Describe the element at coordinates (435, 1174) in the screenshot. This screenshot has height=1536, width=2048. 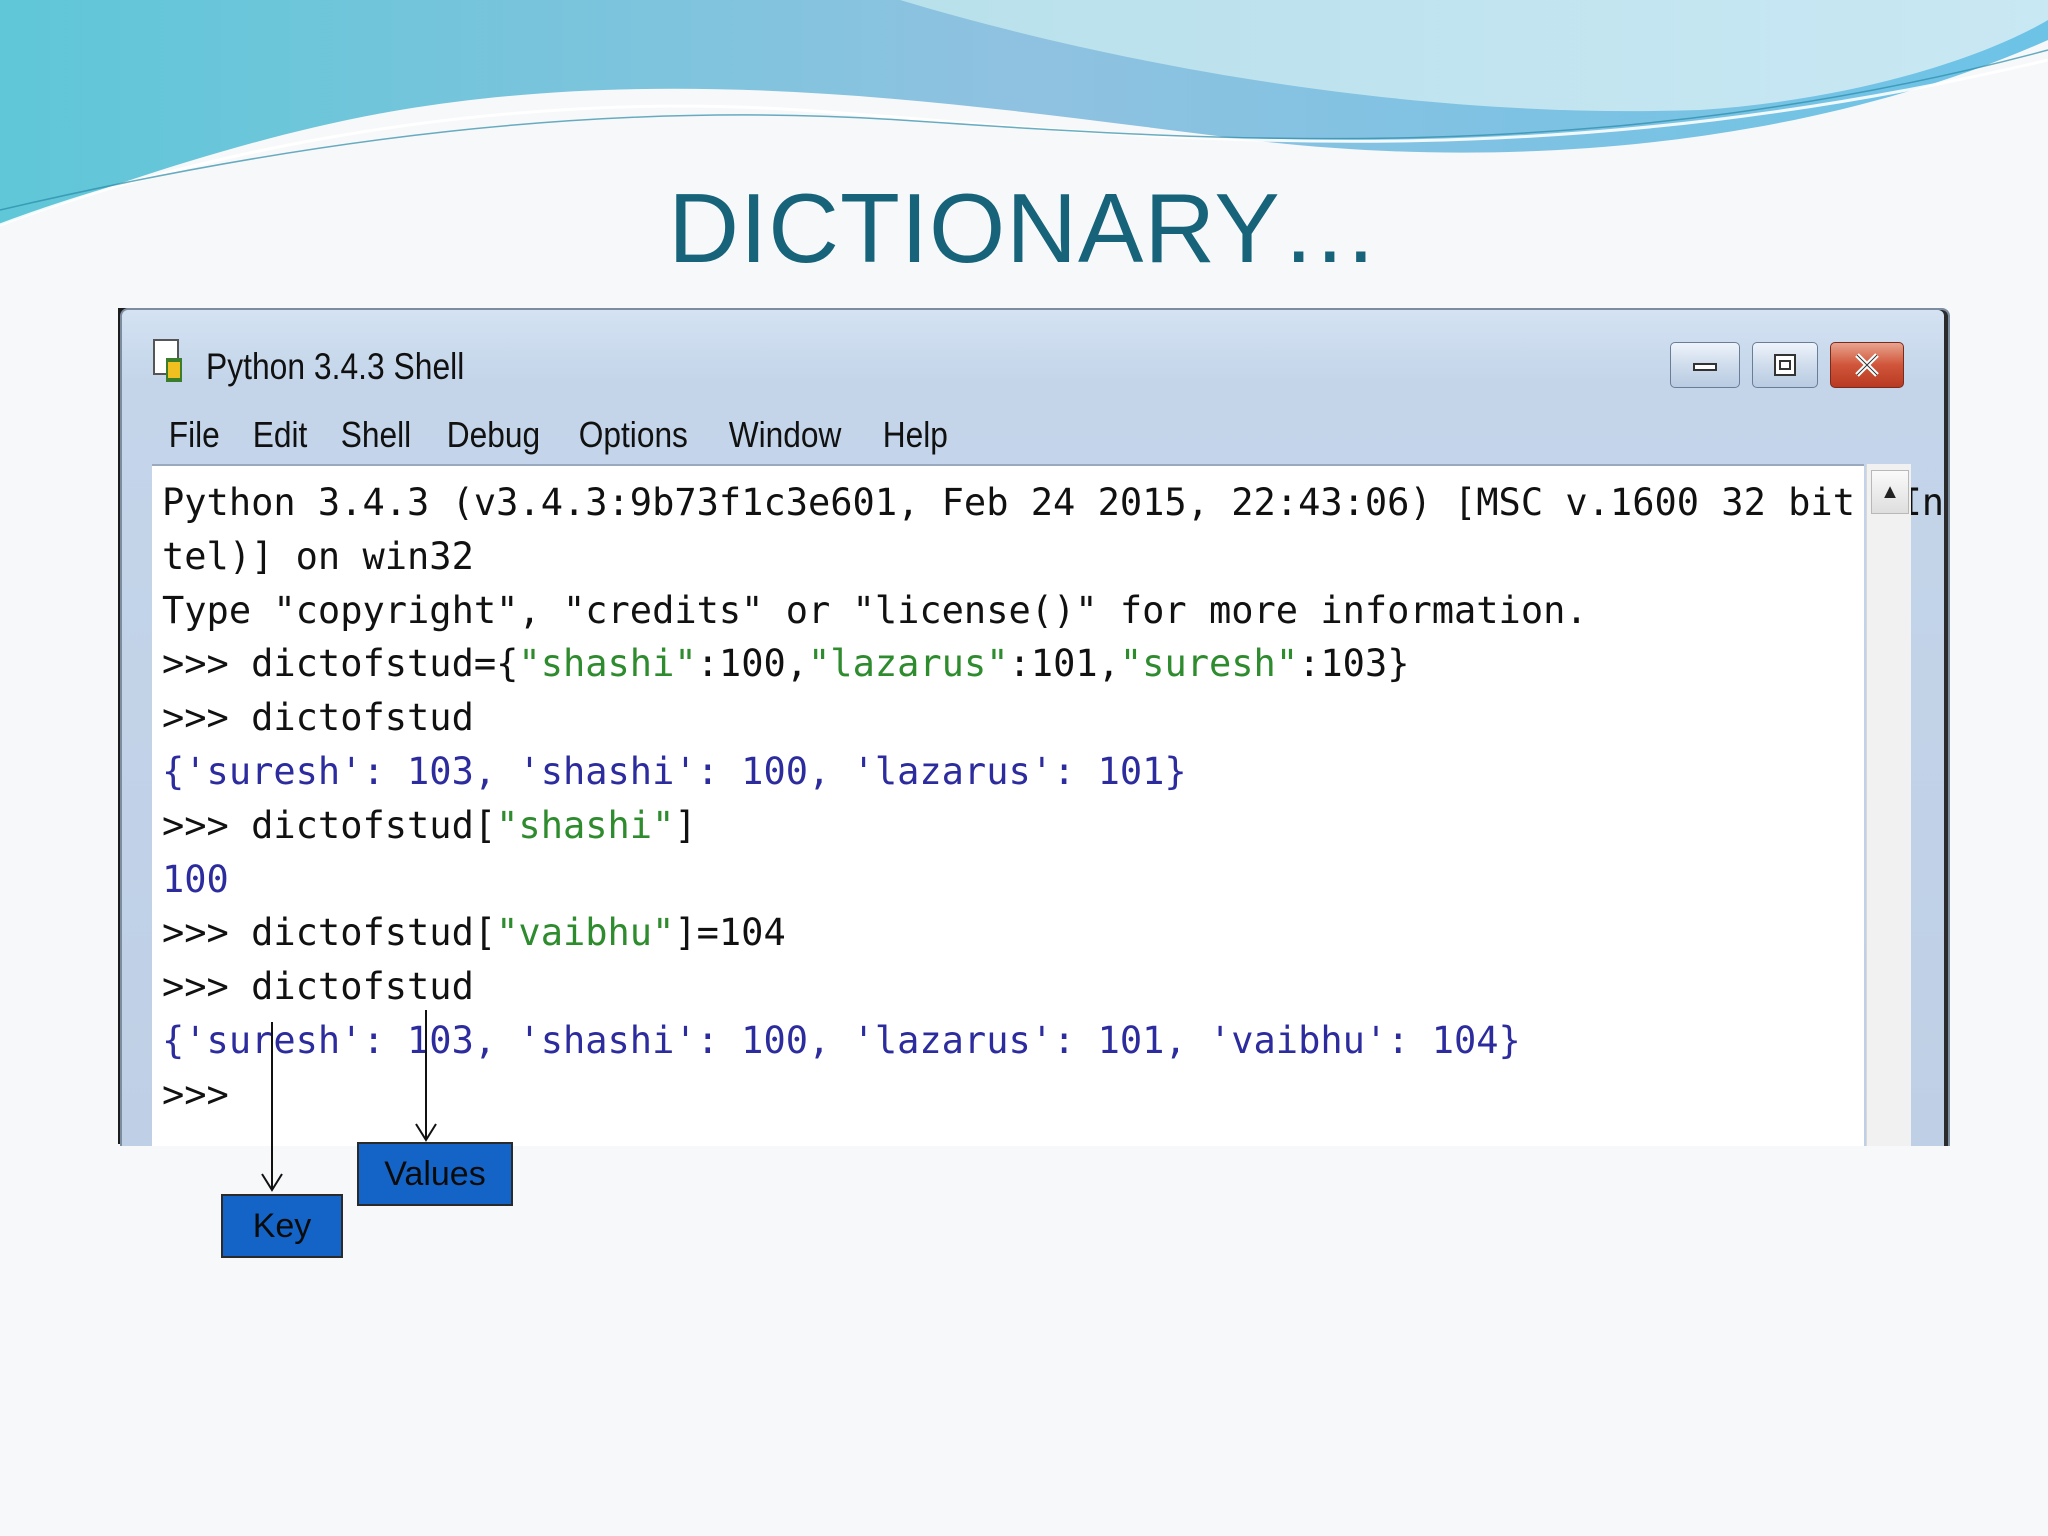
I see `values-callout-label: Values` at that location.